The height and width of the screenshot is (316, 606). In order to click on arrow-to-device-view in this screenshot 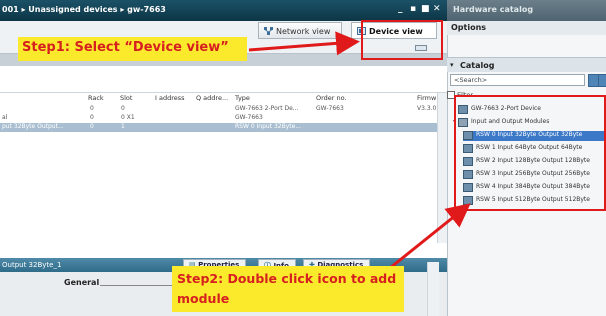, I will do `click(304, 43)`.